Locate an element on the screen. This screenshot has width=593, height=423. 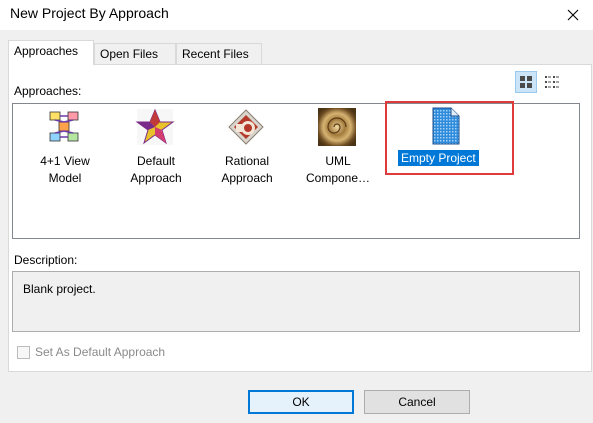
ok-button: OK is located at coordinates (301, 402).